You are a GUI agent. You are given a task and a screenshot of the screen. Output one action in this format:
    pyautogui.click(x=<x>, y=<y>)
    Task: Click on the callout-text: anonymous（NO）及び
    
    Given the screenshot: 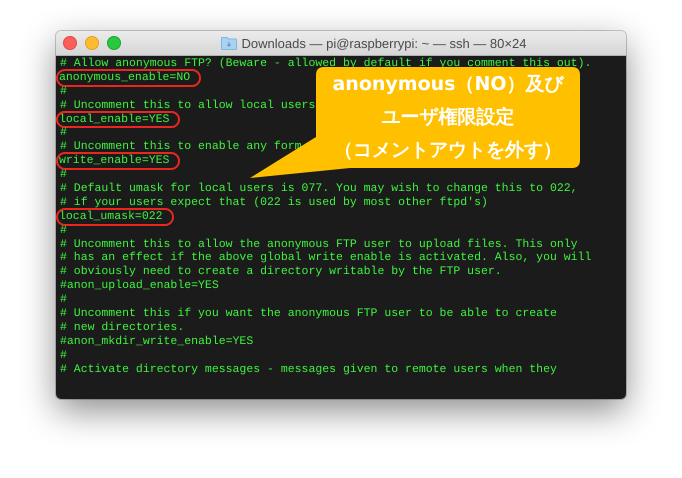 What is the action you would take?
    pyautogui.click(x=448, y=84)
    